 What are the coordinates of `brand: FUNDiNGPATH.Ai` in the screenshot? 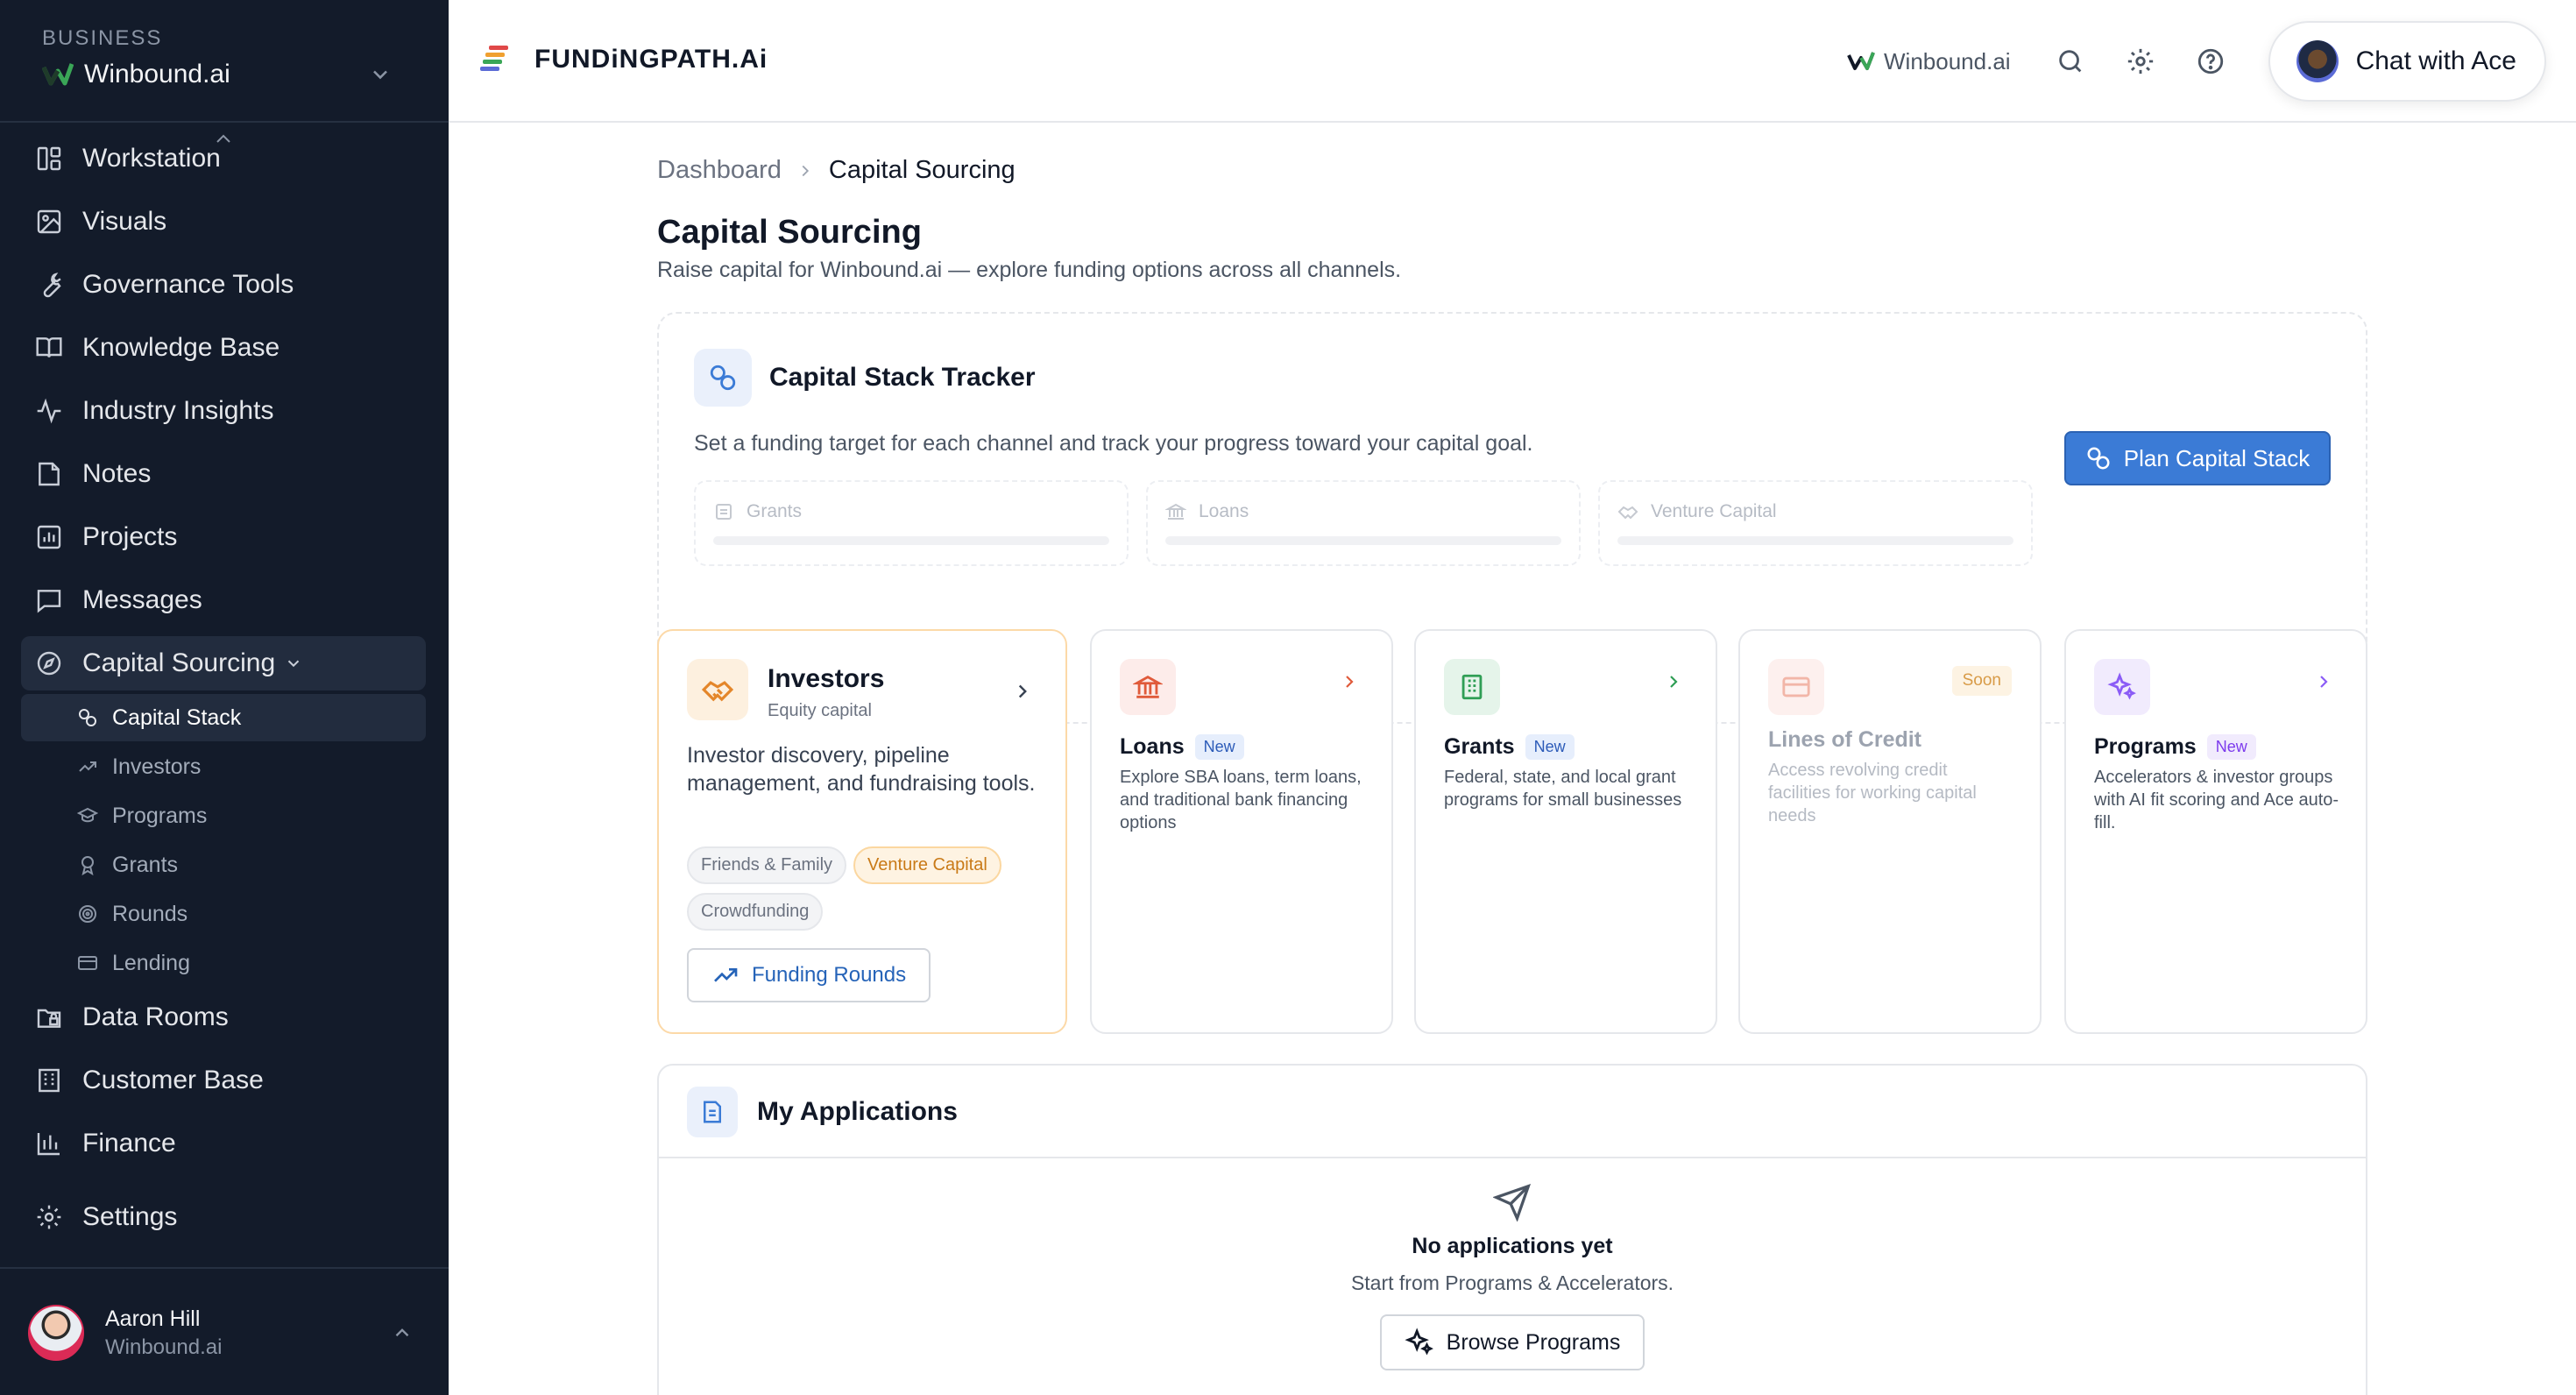 It's located at (624, 59).